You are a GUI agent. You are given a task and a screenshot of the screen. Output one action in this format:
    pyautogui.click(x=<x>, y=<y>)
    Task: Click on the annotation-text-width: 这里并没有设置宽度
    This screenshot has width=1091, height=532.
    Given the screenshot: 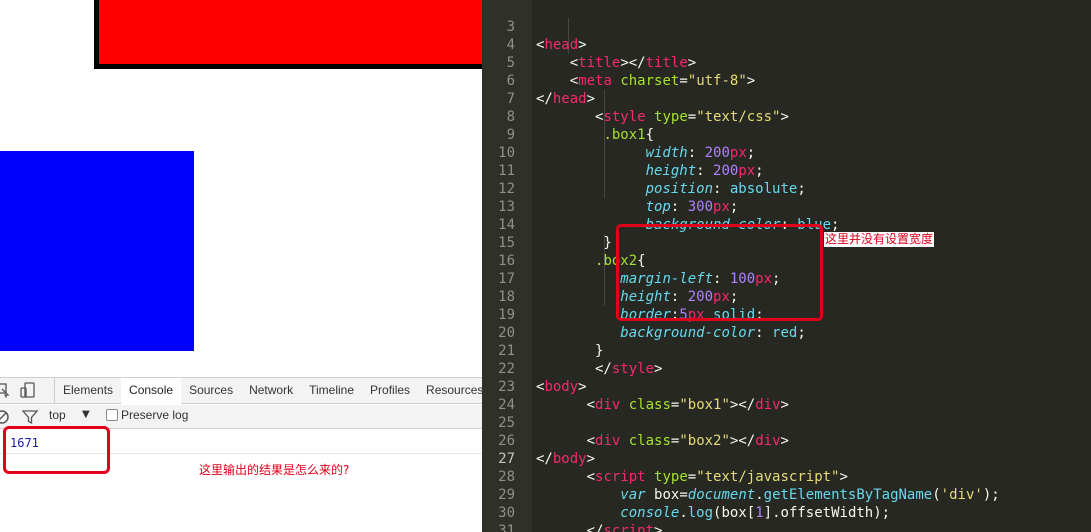 What is the action you would take?
    pyautogui.click(x=879, y=239)
    